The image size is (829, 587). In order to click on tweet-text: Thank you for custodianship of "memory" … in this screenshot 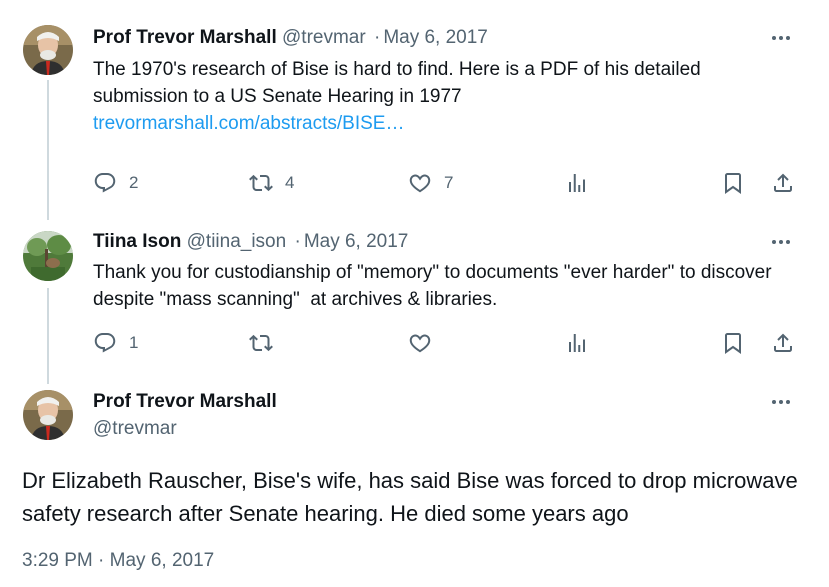, I will do `click(438, 286)`.